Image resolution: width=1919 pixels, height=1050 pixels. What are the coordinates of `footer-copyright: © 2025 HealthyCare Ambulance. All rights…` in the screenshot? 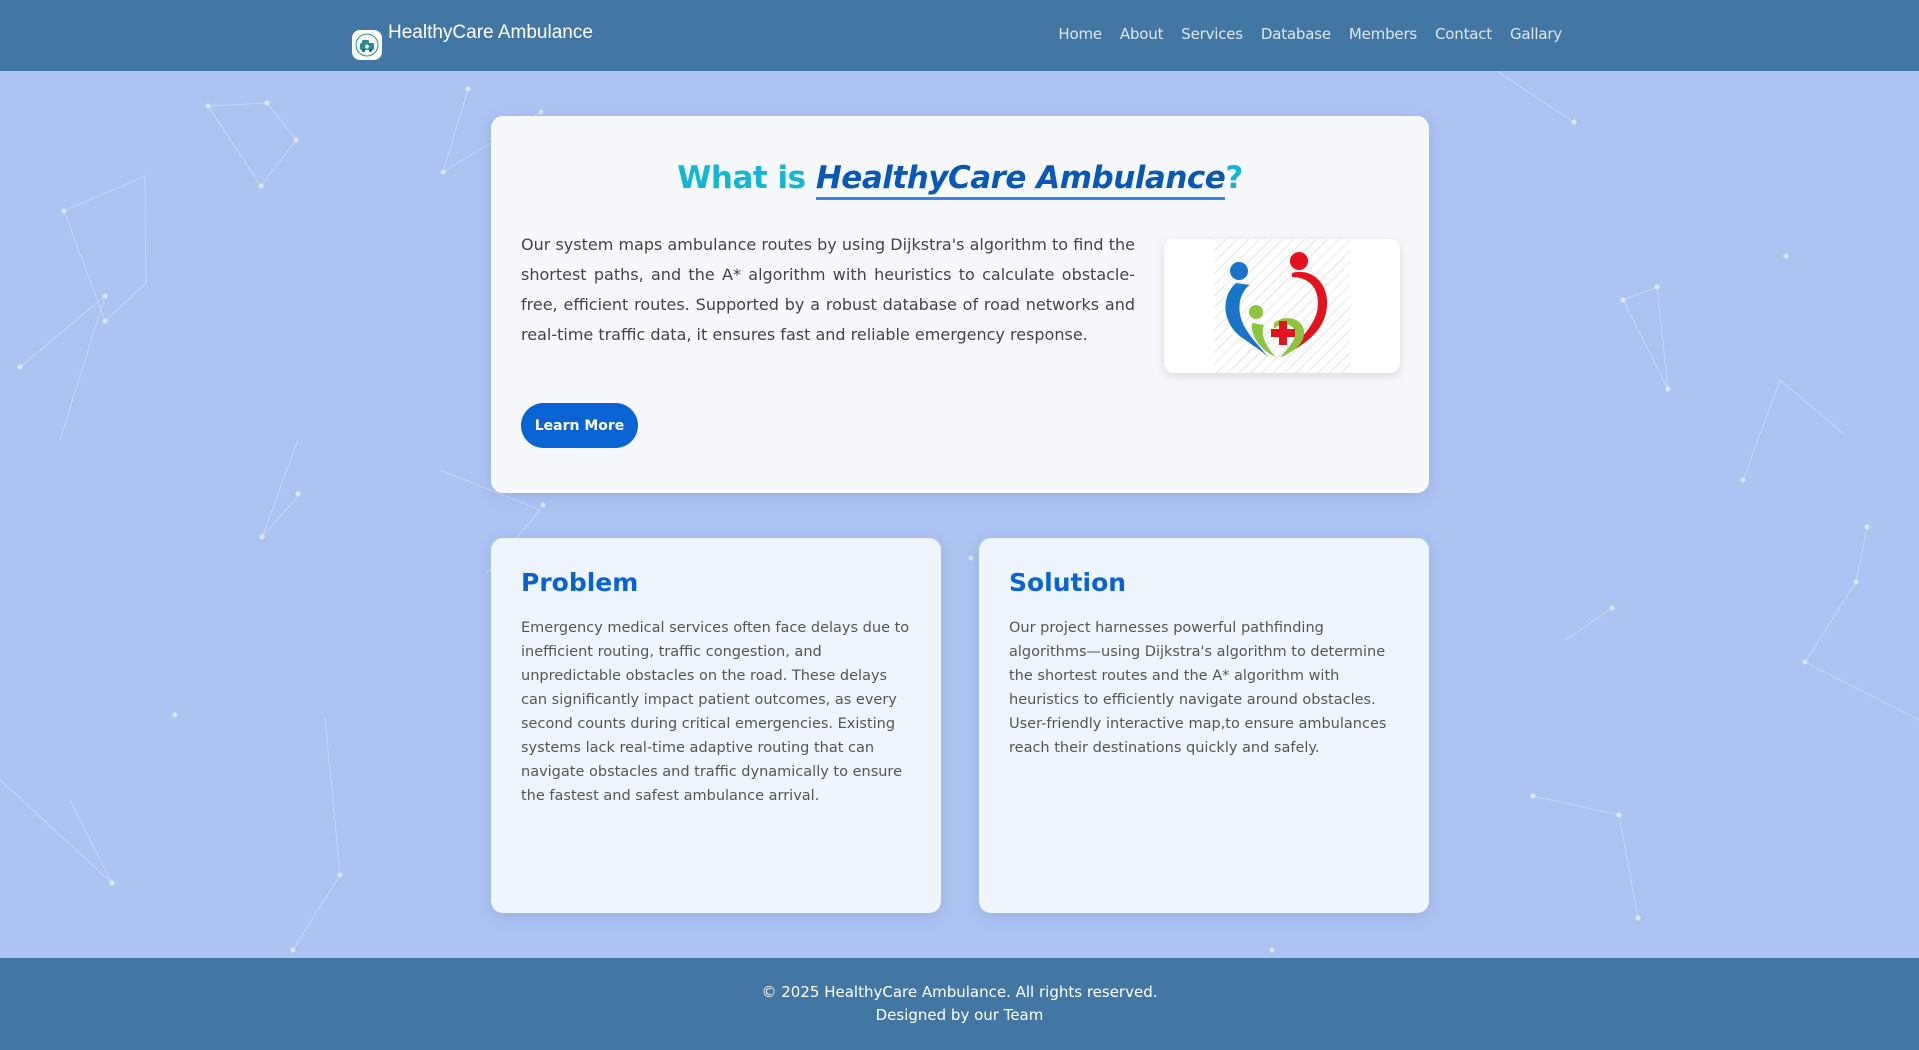 It's located at (959, 992).